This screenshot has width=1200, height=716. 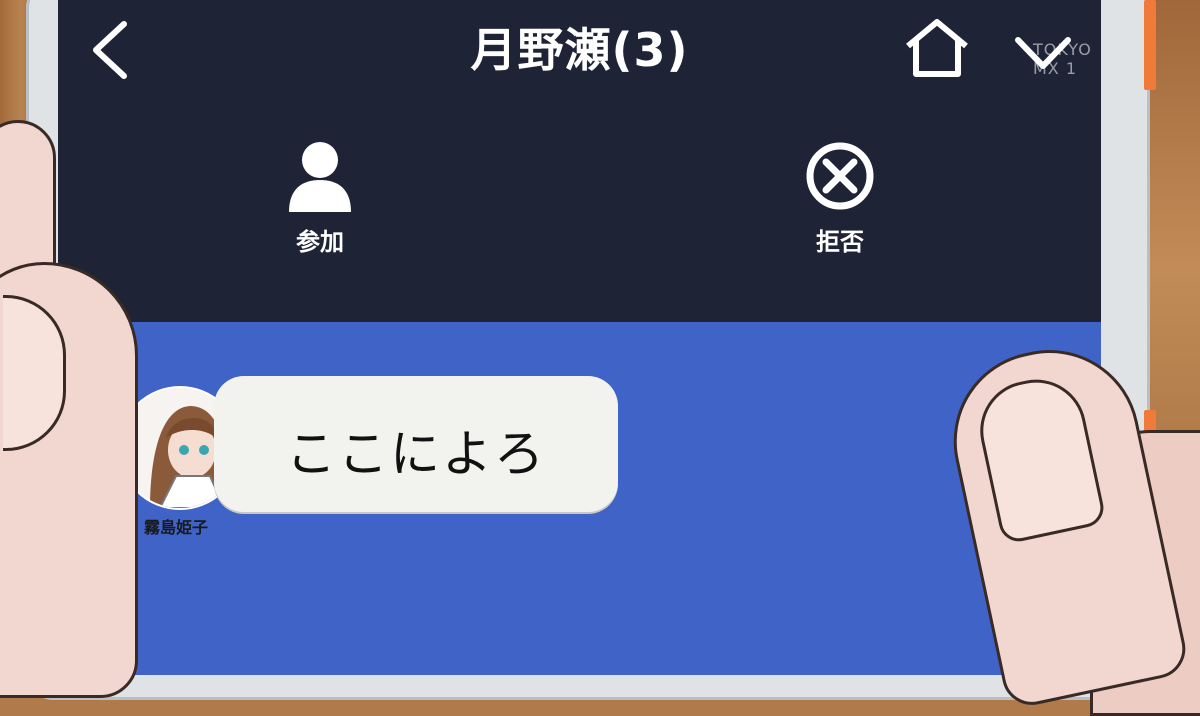 I want to click on person-icon, so click(x=320, y=177).